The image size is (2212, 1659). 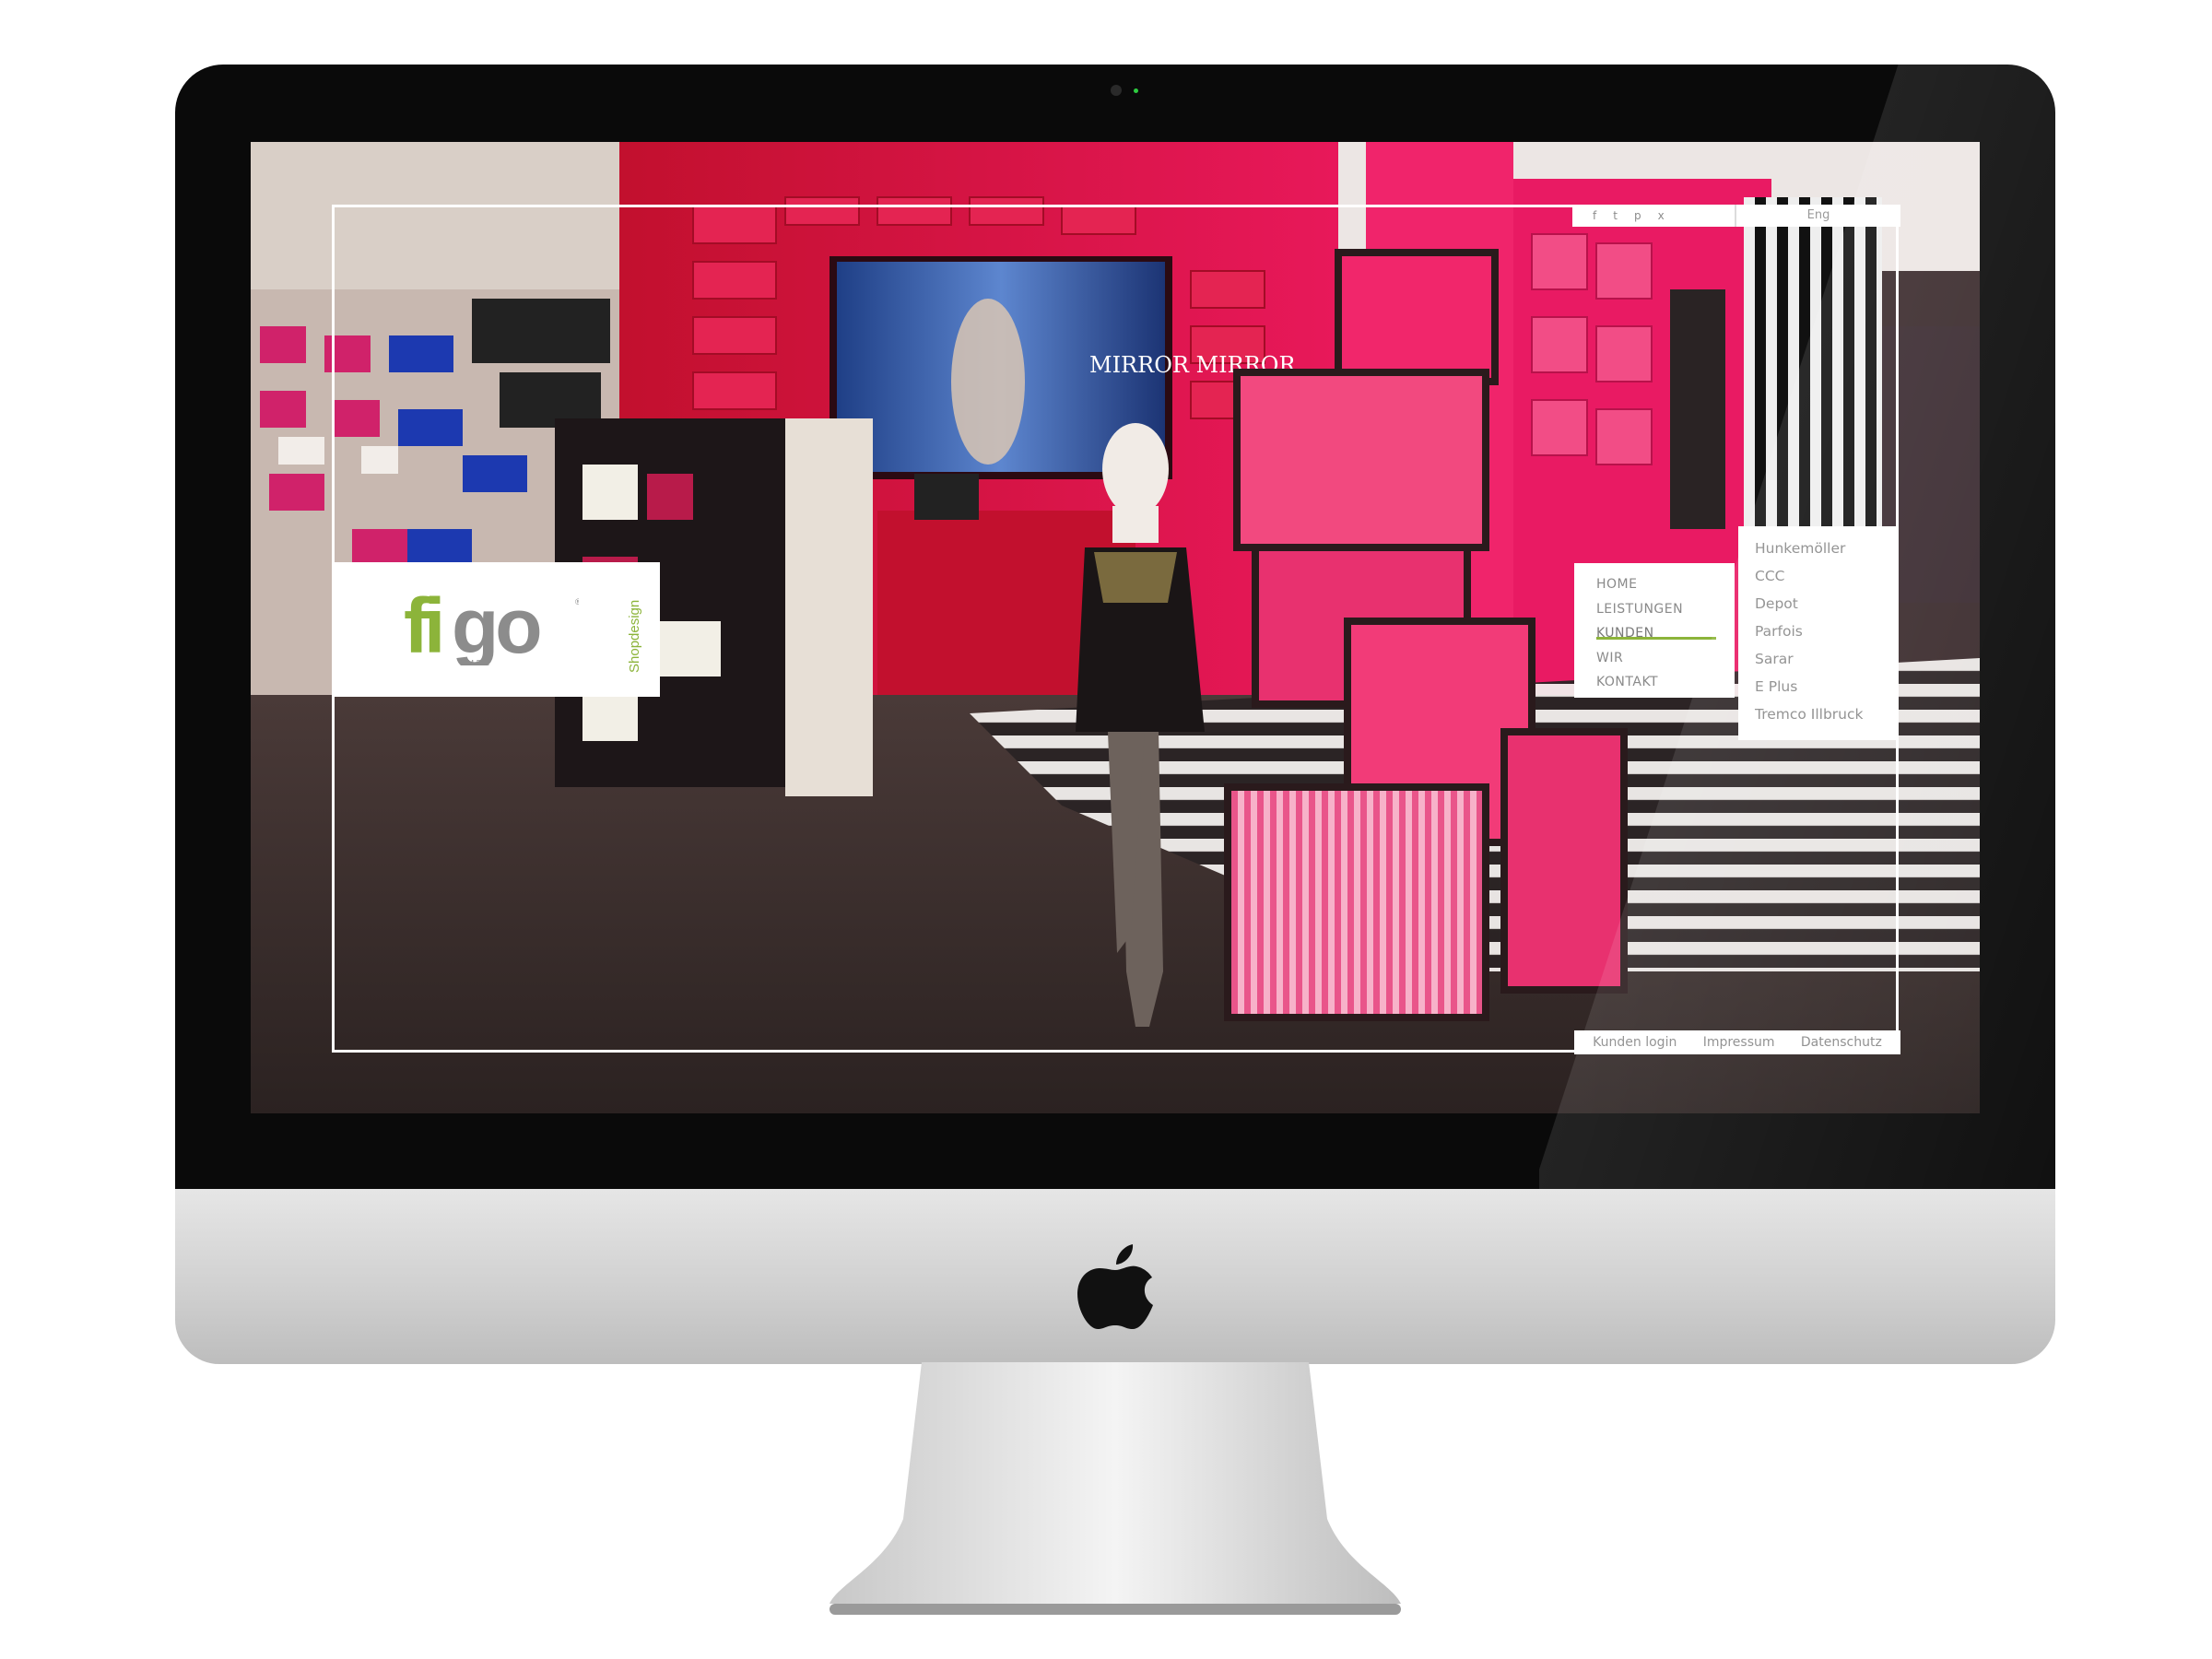 What do you see at coordinates (1665, 686) in the screenshot?
I see `nav-kontakt: KONTAKT` at bounding box center [1665, 686].